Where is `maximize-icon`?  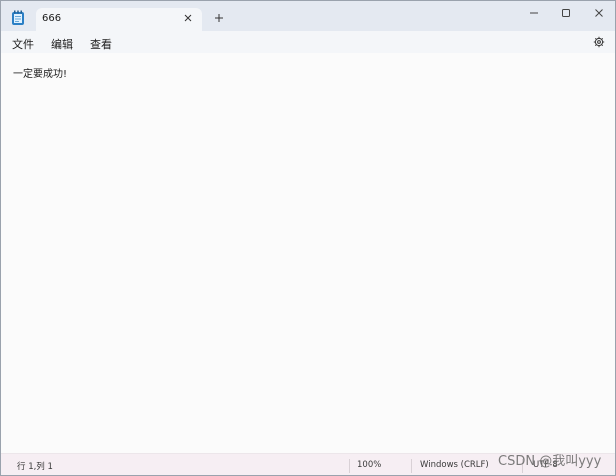
maximize-icon is located at coordinates (566, 13).